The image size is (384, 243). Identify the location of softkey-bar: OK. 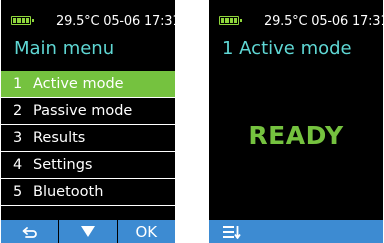
(88, 231).